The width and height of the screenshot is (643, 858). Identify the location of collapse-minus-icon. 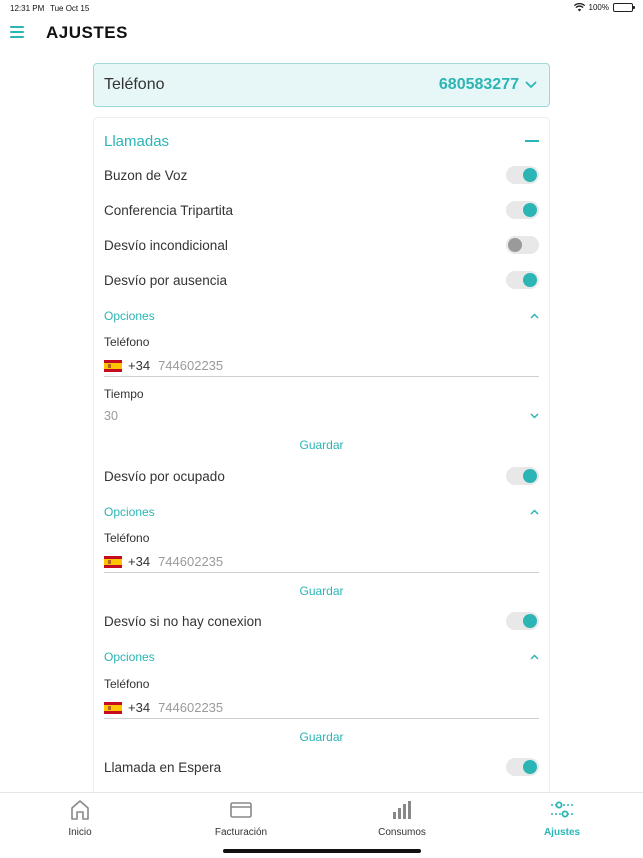
(532, 141).